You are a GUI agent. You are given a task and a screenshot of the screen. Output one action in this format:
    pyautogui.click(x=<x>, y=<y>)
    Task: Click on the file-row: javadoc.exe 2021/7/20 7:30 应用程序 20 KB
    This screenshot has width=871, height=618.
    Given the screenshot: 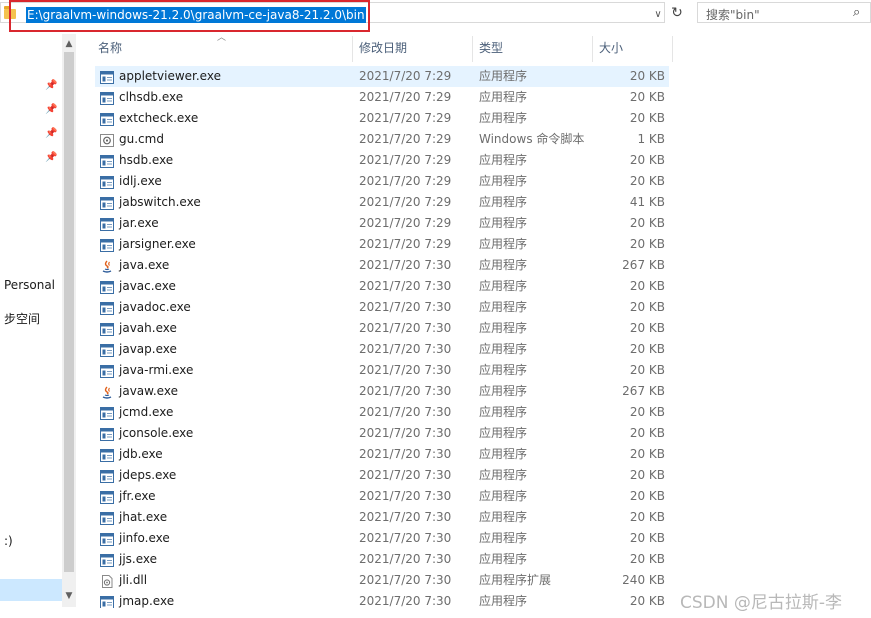 What is the action you would take?
    pyautogui.click(x=382, y=307)
    